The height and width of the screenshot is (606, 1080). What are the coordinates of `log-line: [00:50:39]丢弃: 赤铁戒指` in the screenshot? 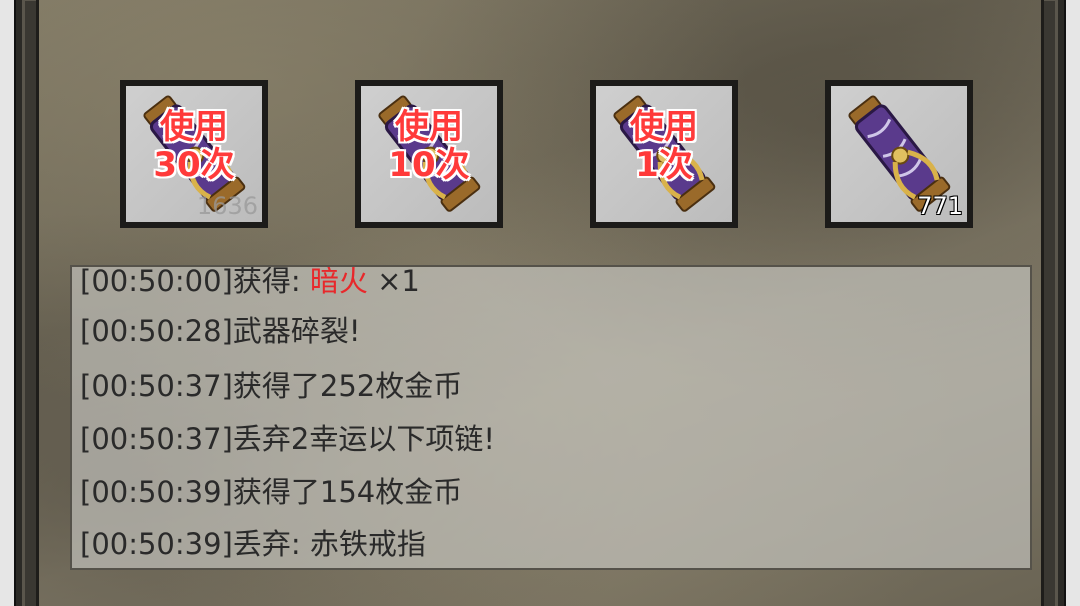 It's located at (253, 544).